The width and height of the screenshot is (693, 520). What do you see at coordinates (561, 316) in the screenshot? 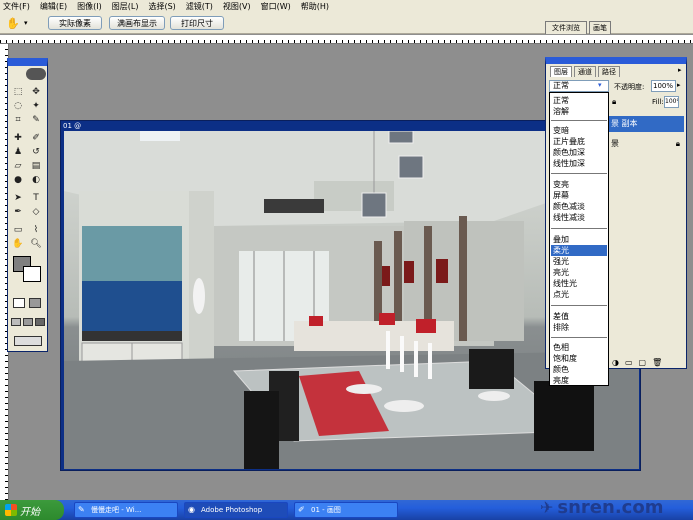
I see `blend-option: 差值` at bounding box center [561, 316].